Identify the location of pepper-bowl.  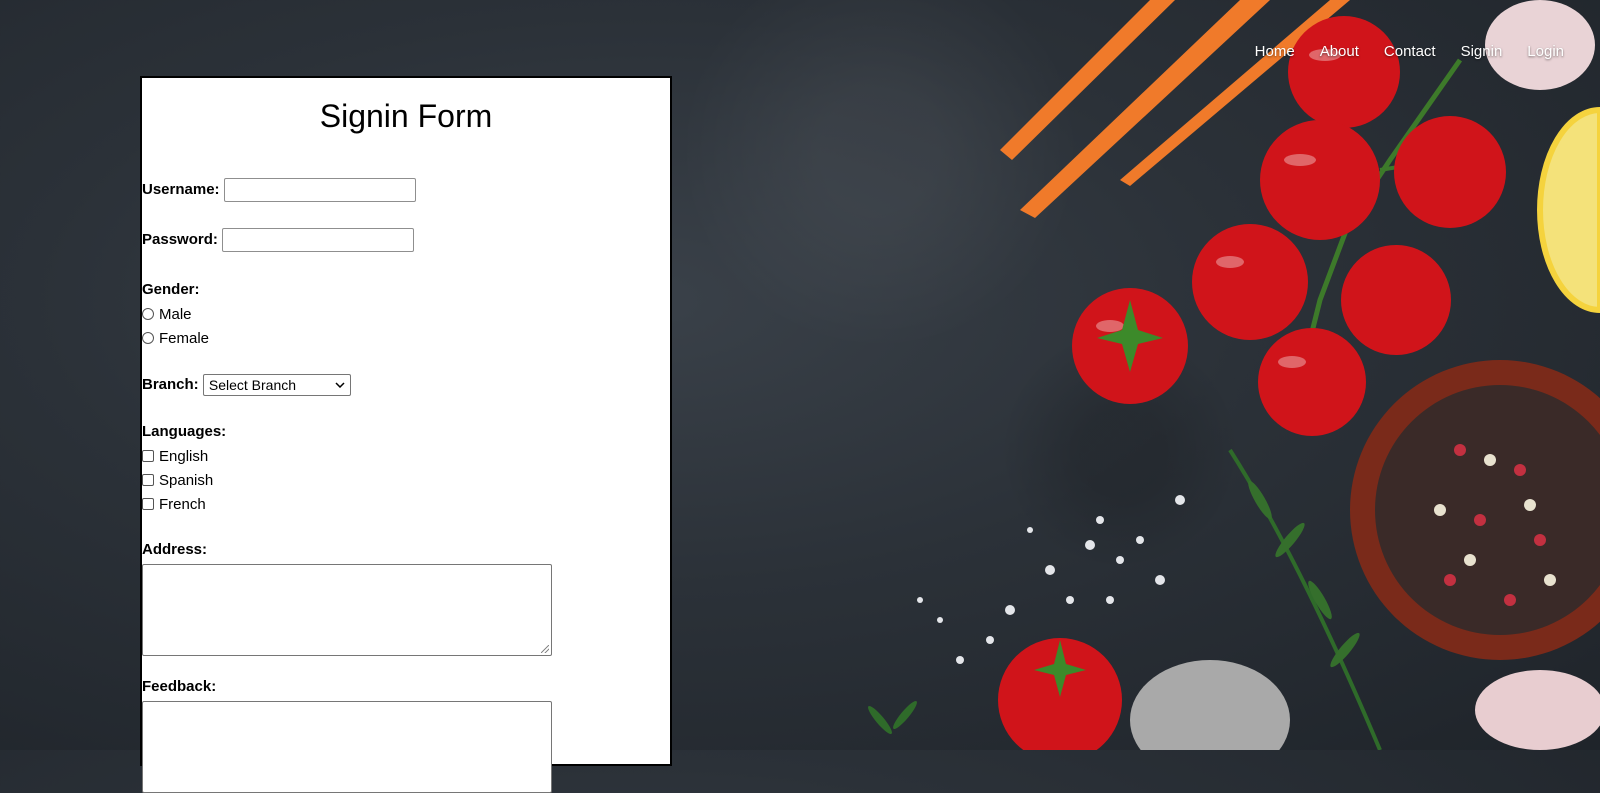
(1475, 510).